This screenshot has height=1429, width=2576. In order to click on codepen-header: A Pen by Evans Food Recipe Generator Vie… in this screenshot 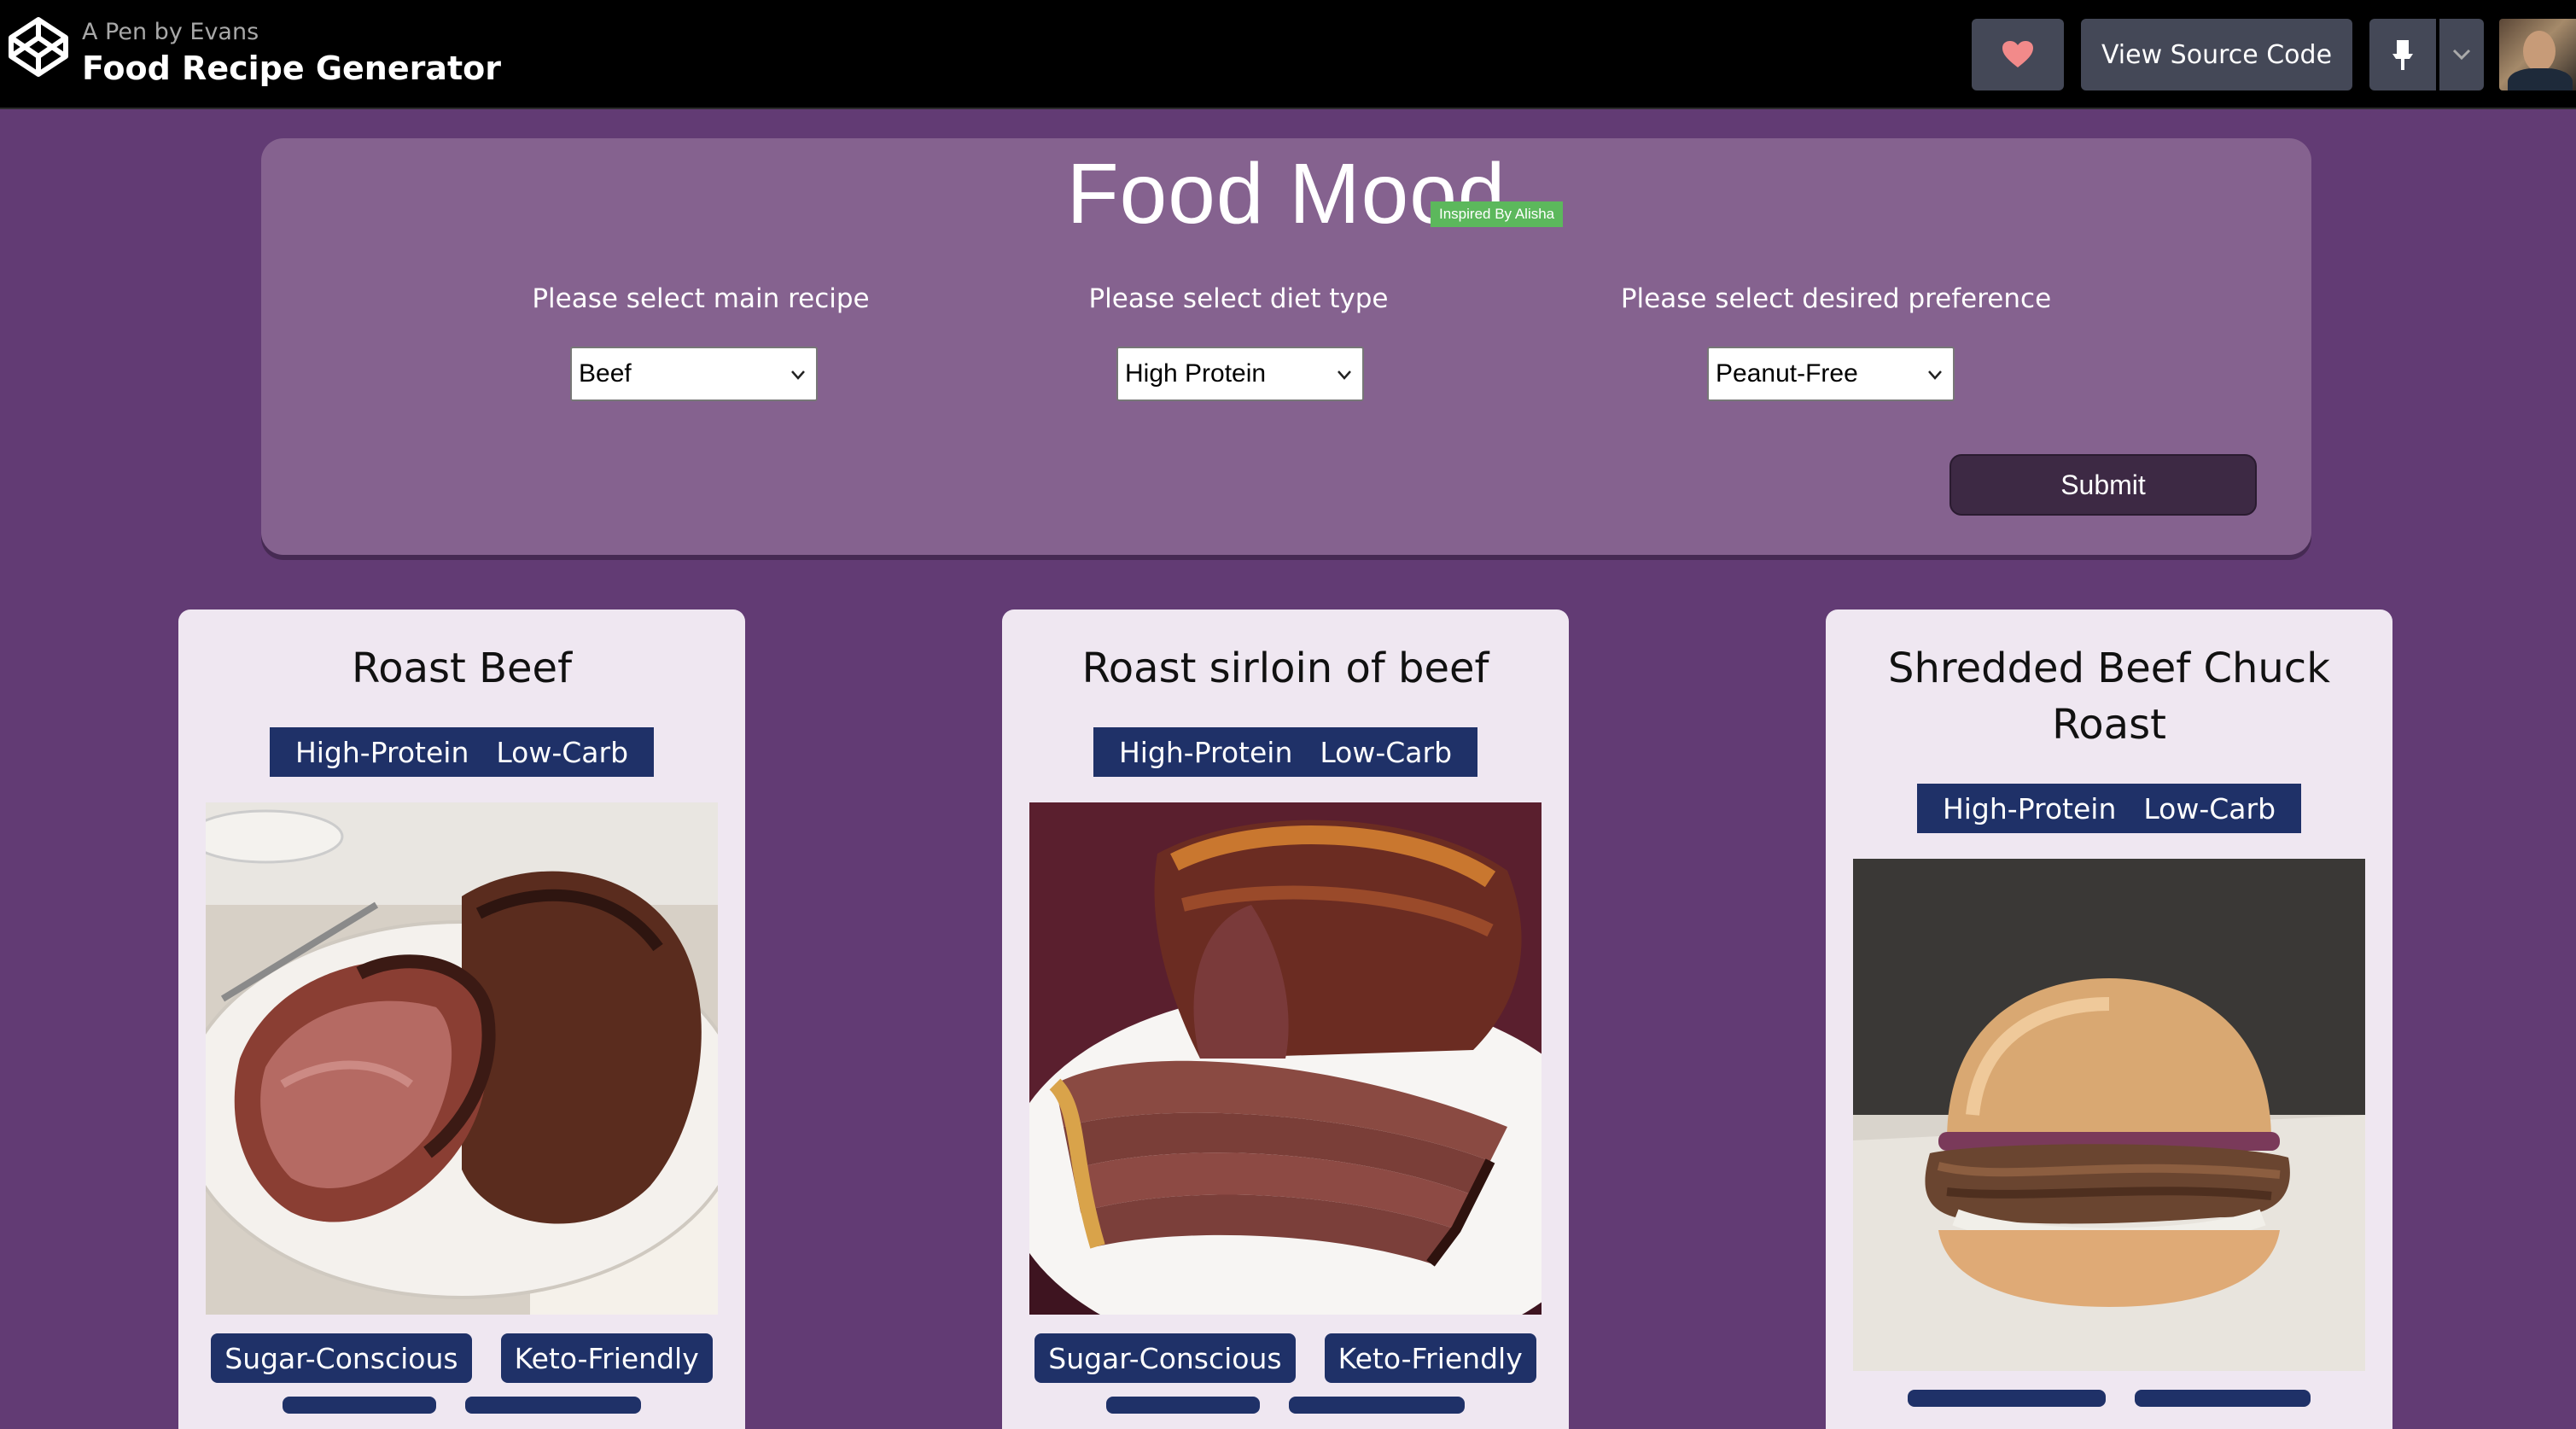, I will do `click(1288, 54)`.